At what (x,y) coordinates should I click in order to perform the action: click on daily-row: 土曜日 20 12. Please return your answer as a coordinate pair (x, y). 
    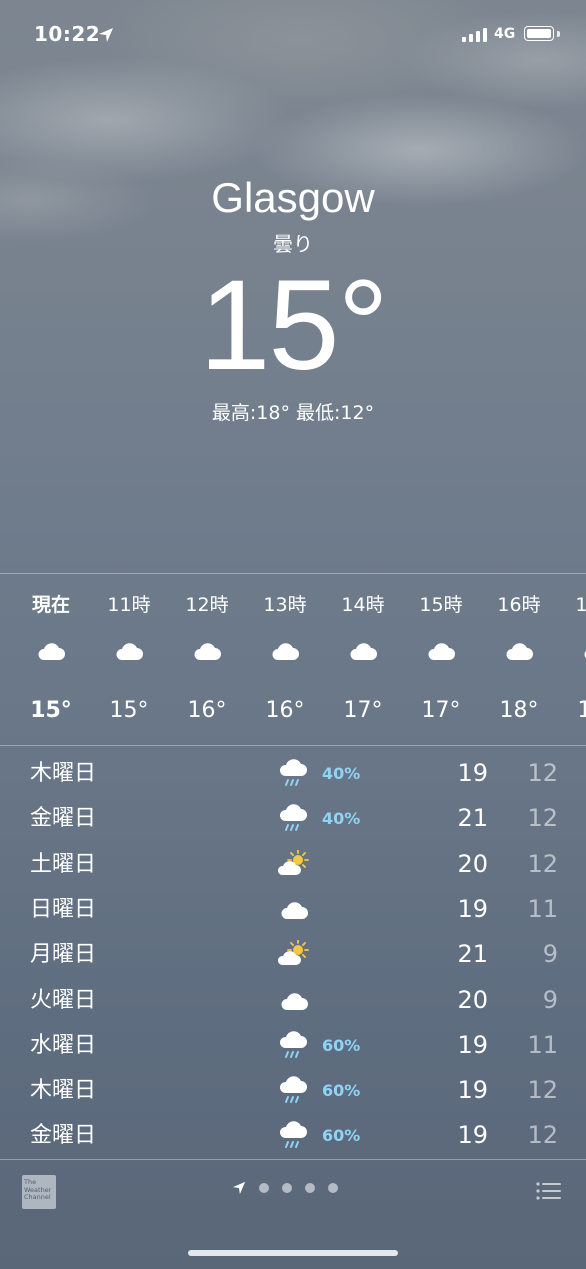
    Looking at the image, I should click on (293, 864).